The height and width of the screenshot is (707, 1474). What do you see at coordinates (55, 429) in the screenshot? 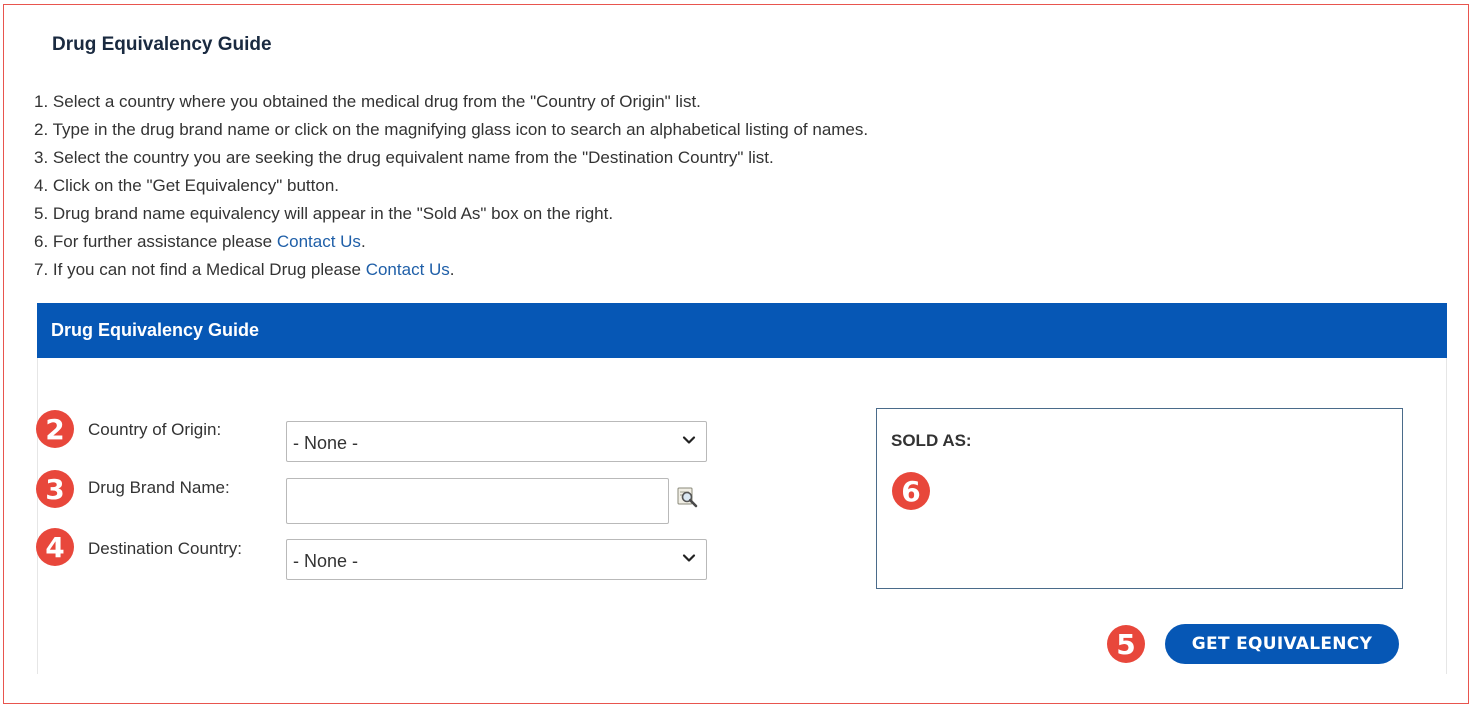
I see `step-marker-2: 2` at bounding box center [55, 429].